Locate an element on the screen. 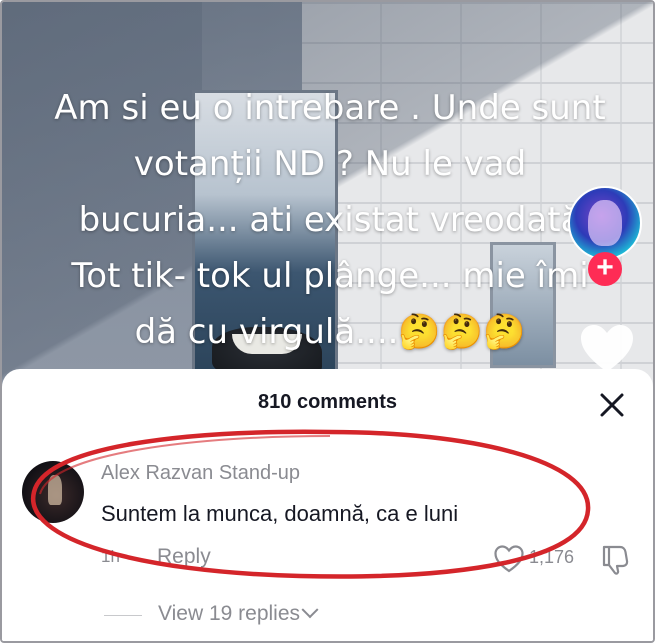 Image resolution: width=655 pixels, height=643 pixels. commenter-avatar is located at coordinates (53, 492).